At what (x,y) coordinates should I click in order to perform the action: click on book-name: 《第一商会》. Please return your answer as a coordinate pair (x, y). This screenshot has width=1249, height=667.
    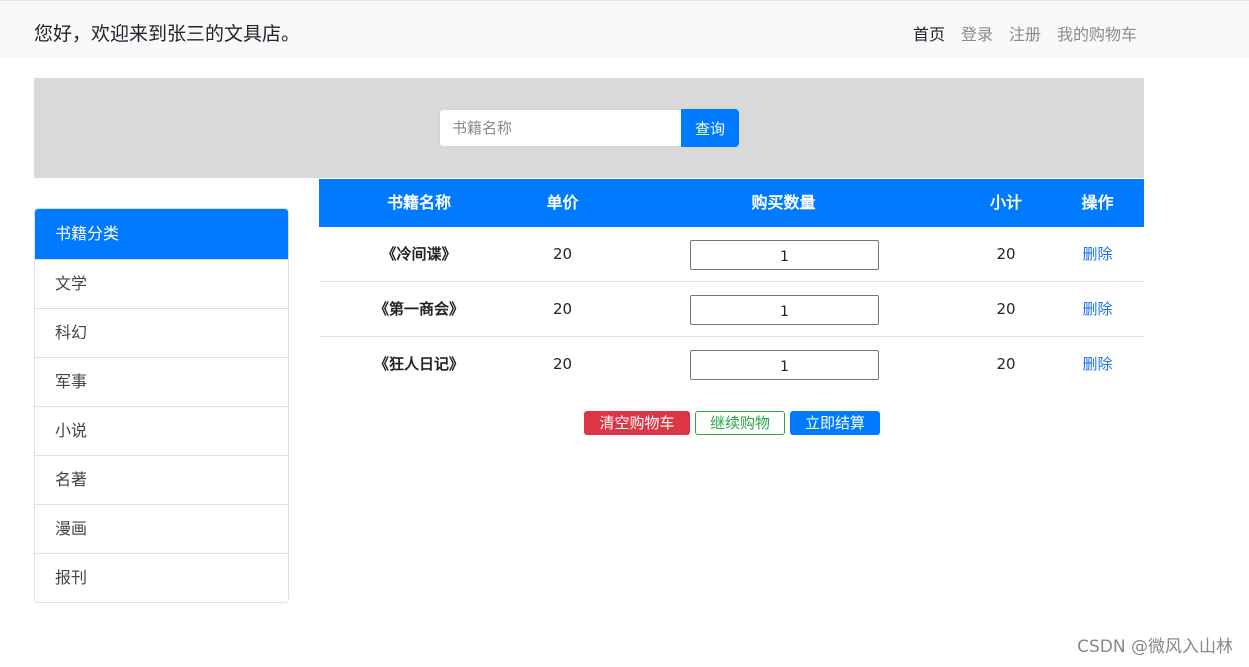
    Looking at the image, I should click on (418, 309).